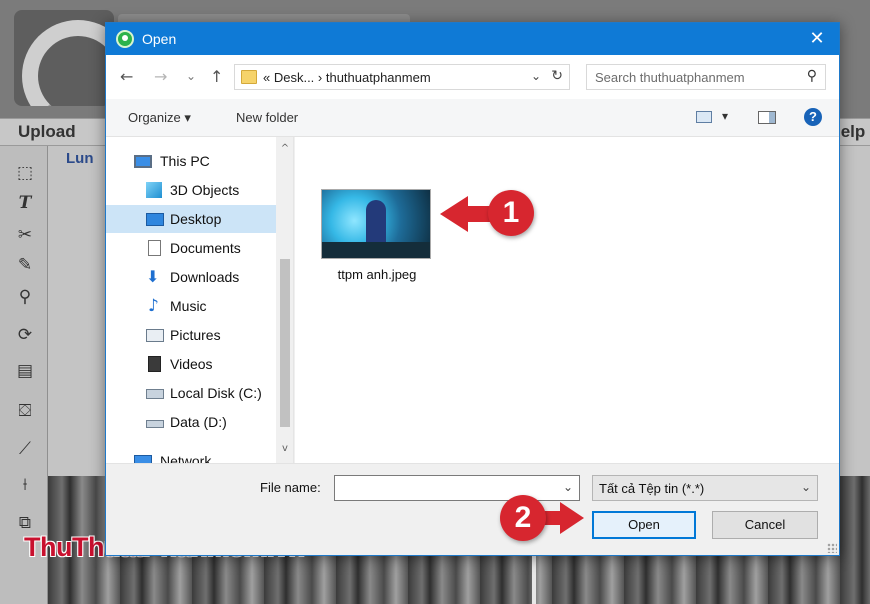  Describe the element at coordinates (523, 518) in the screenshot. I see `step-2-badge: 2` at that location.